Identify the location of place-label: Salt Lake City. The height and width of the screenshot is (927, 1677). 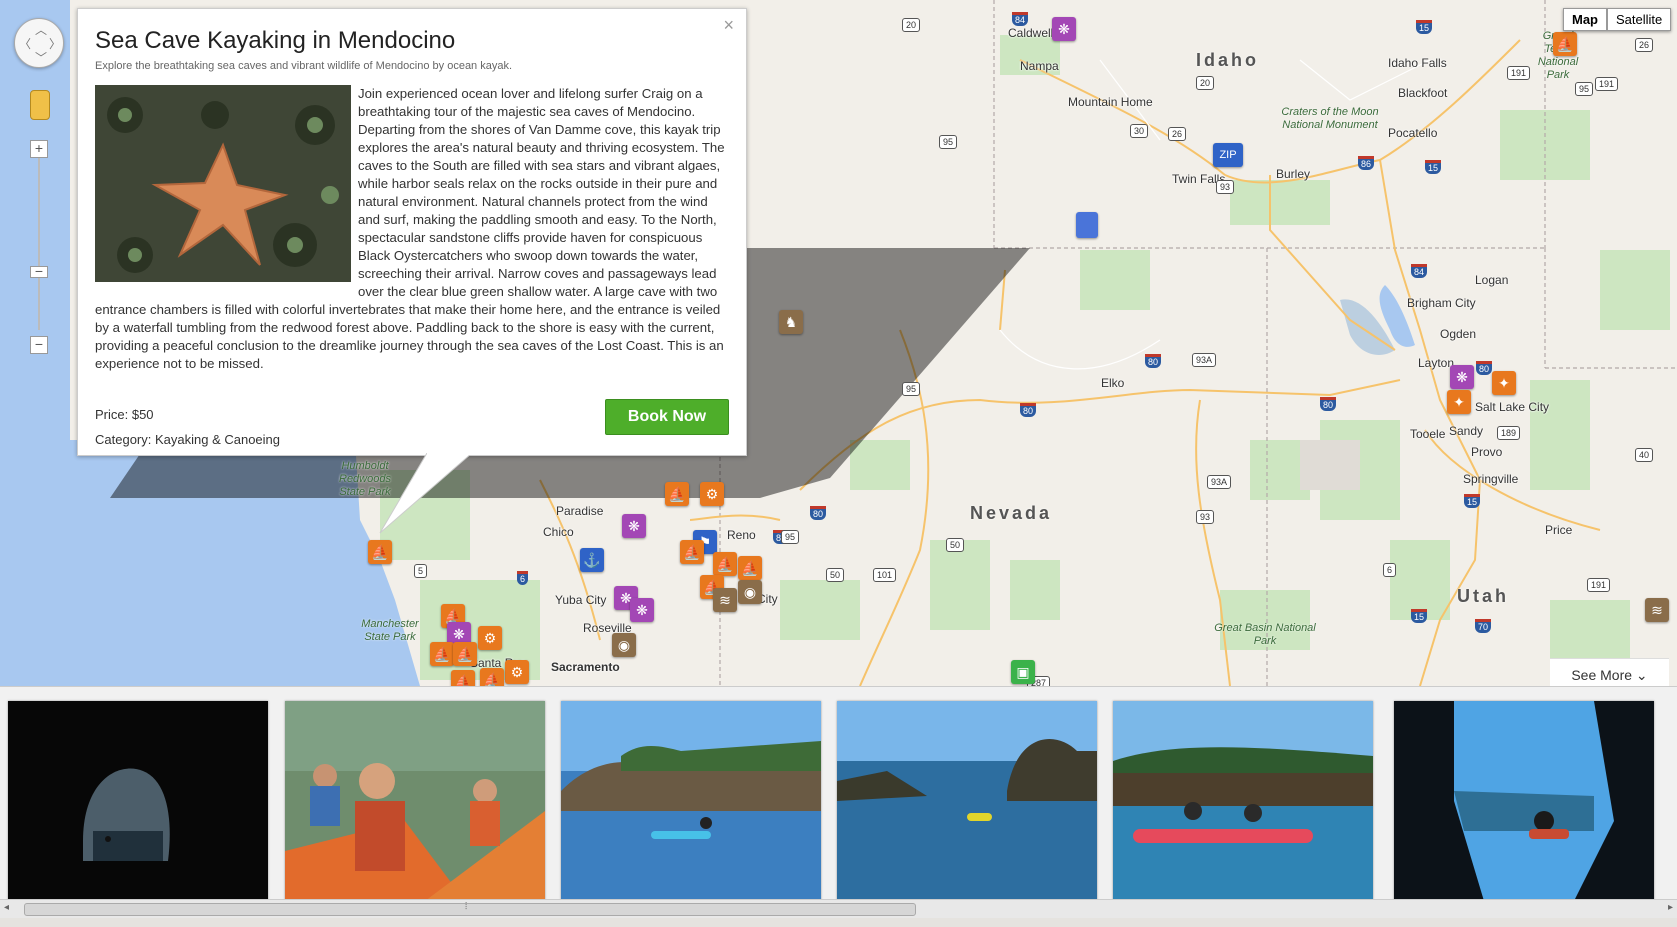
(1512, 407).